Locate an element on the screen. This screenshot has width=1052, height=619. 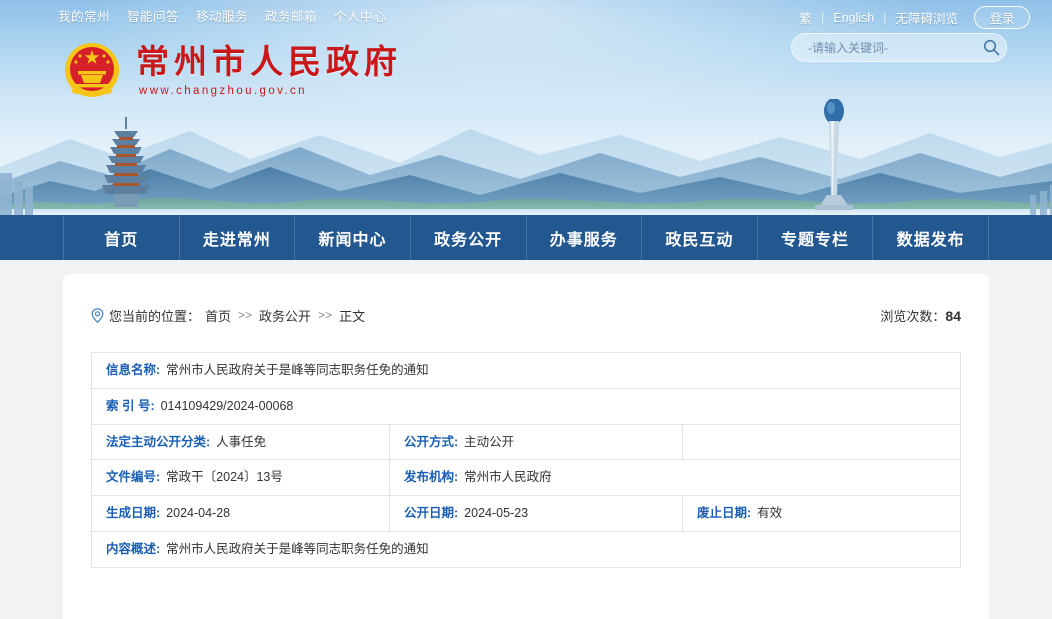
info-value: 常政干〔2024〕13号 is located at coordinates (224, 477).